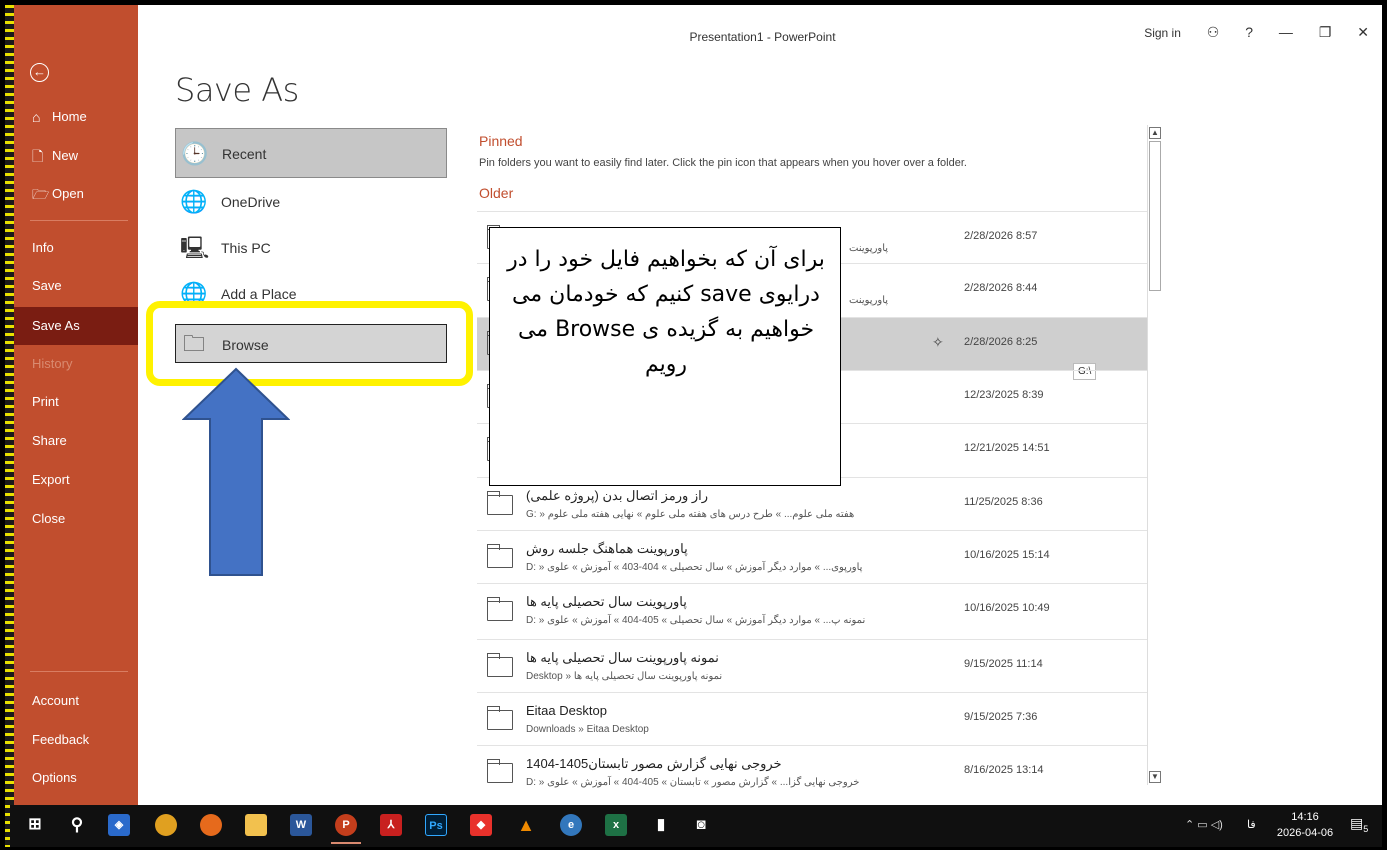 This screenshot has height=850, width=1387. I want to click on nav-save: Save, so click(76, 286).